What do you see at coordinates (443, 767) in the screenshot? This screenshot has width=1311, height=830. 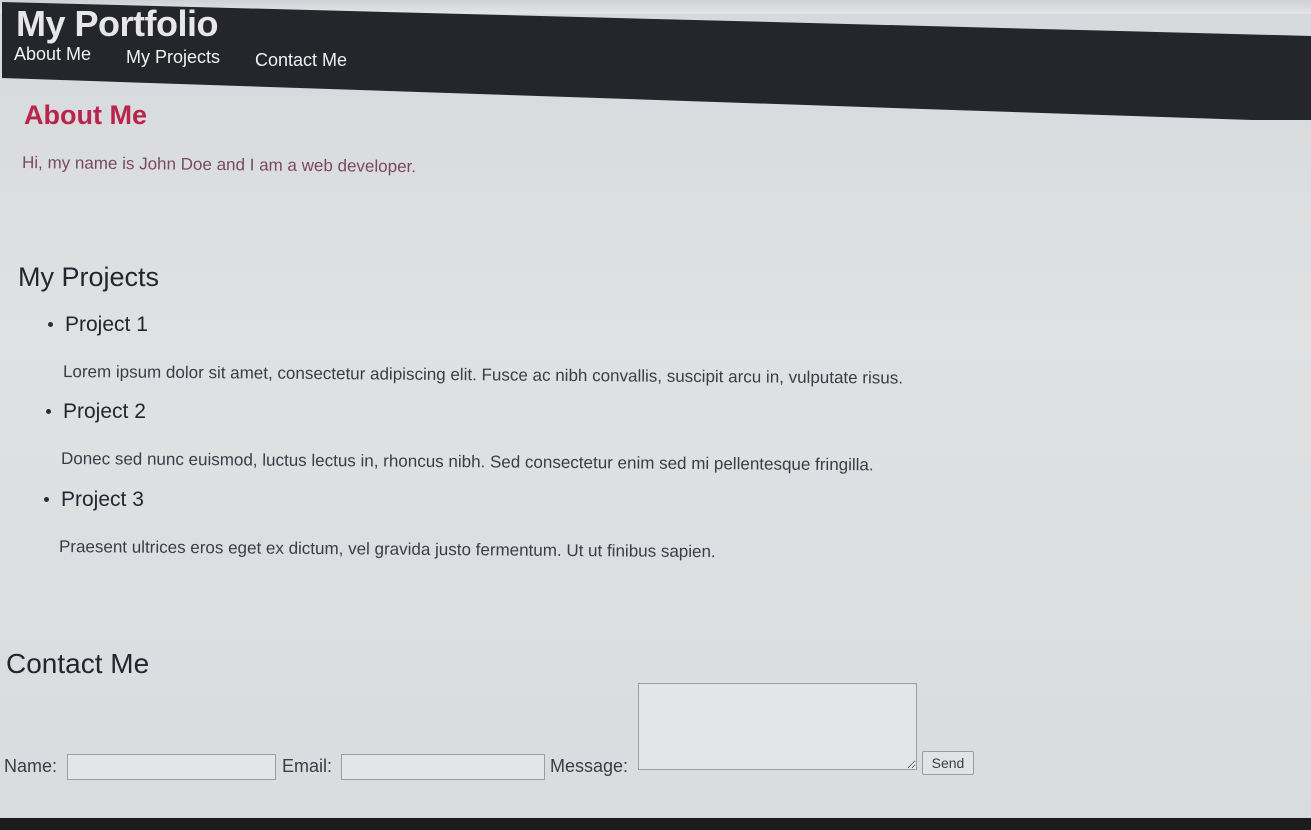 I see `email-input` at bounding box center [443, 767].